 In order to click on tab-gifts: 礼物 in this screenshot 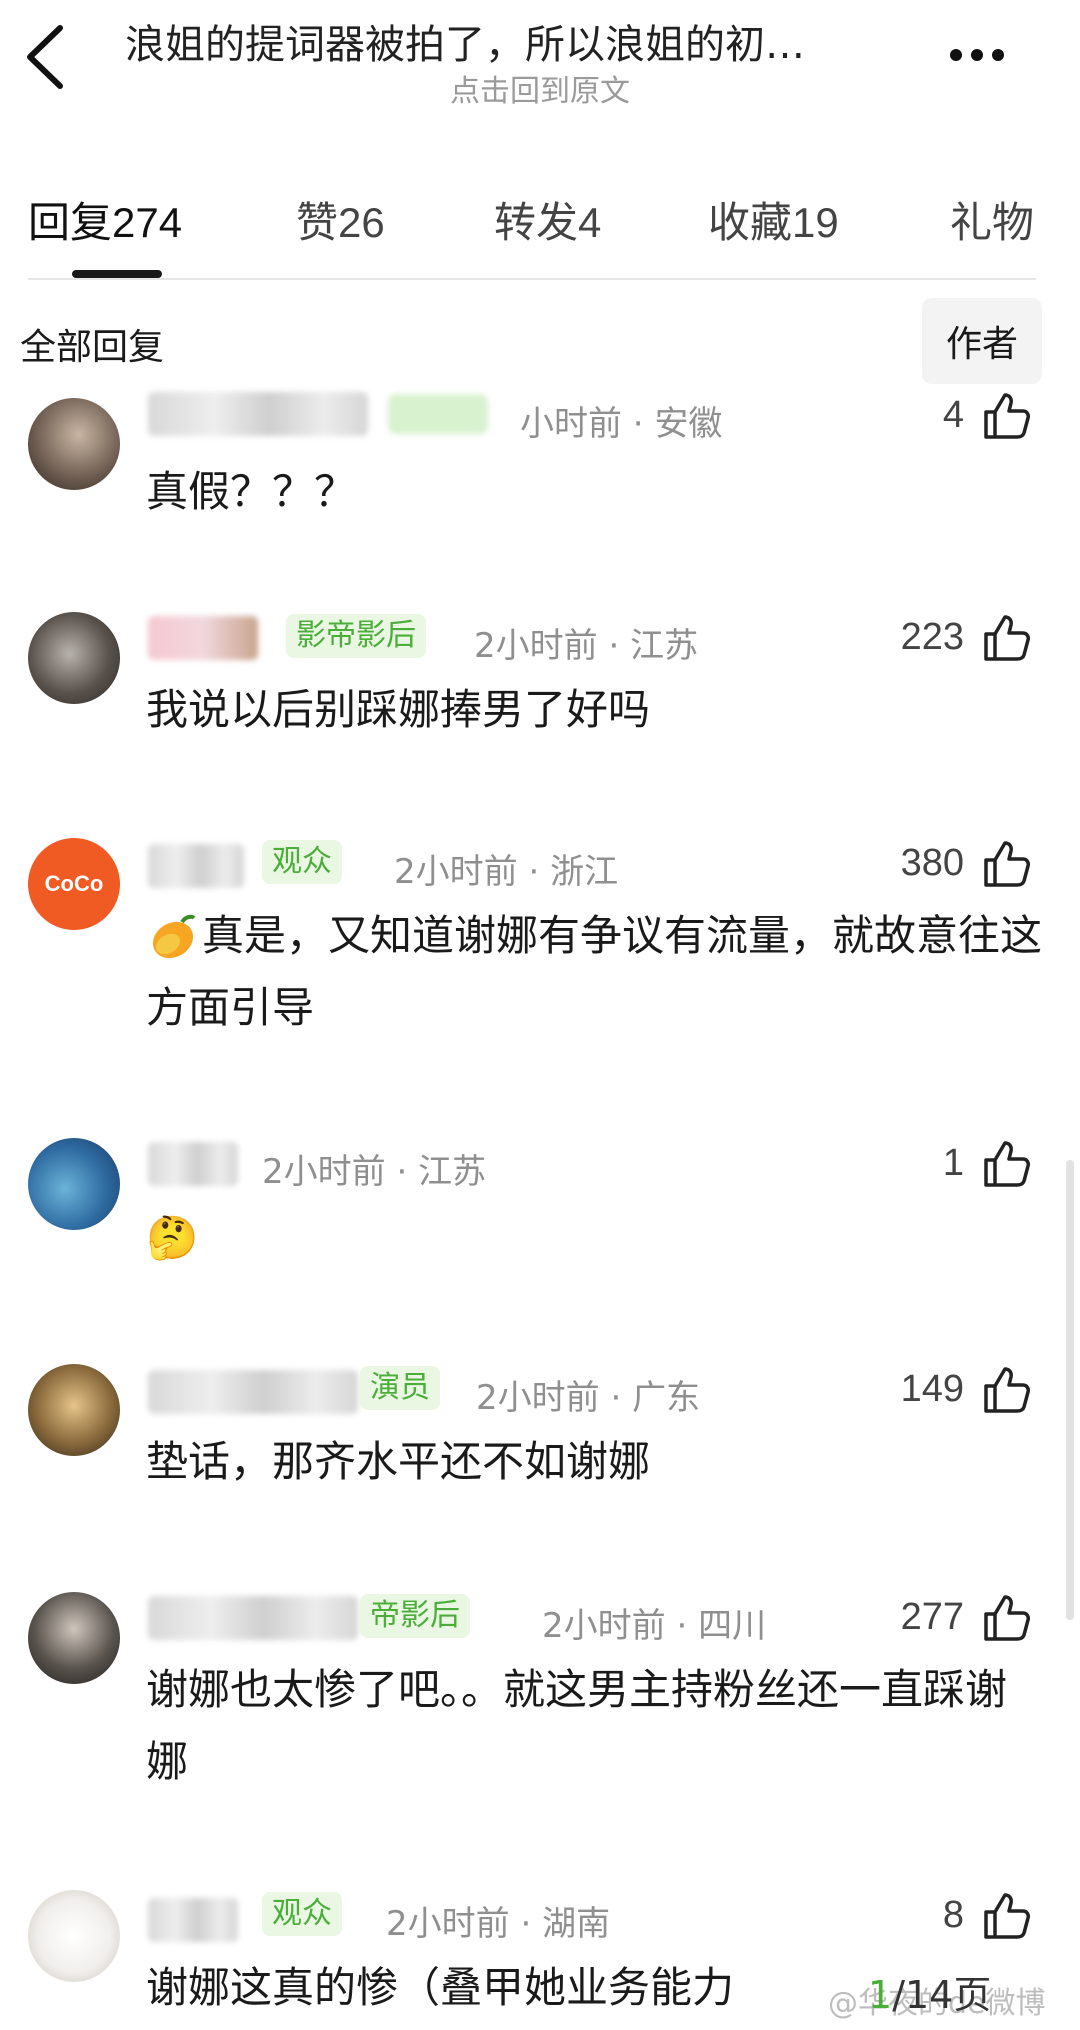, I will do `click(992, 219)`.